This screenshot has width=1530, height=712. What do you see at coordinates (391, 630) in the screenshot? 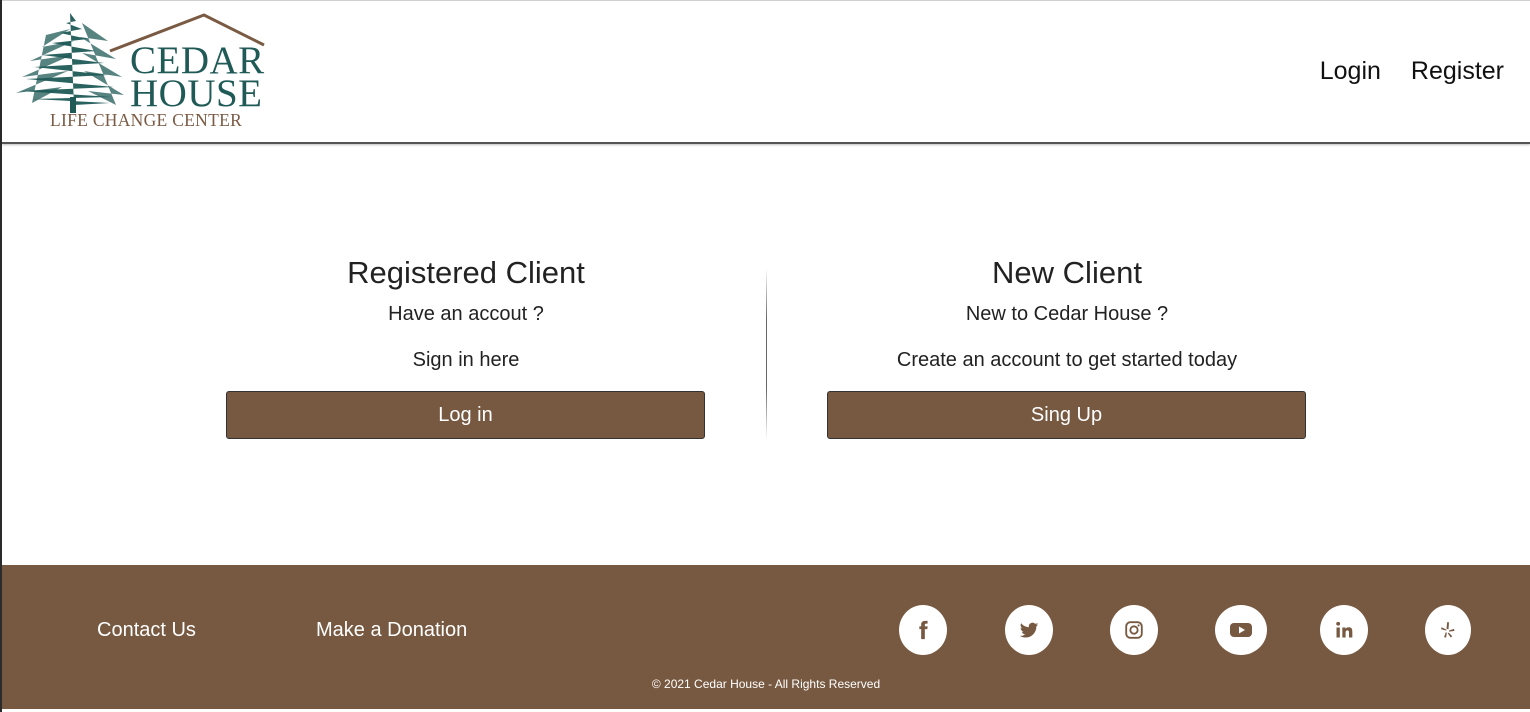
I see `make-donation-link: Make a Donation` at bounding box center [391, 630].